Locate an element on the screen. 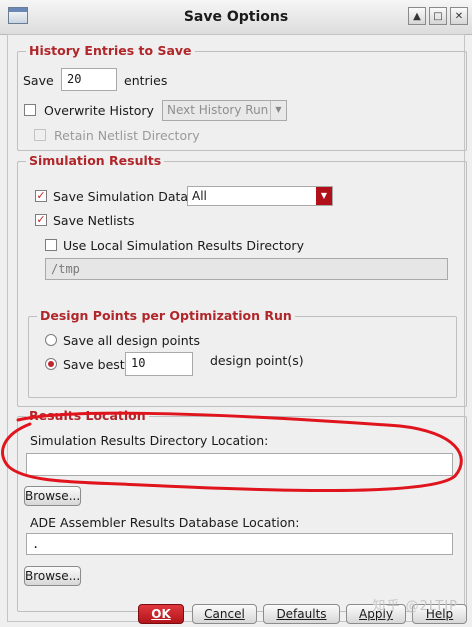 Image resolution: width=472 pixels, height=627 pixels. window-controls: ▲ □ ✕ is located at coordinates (438, 16).